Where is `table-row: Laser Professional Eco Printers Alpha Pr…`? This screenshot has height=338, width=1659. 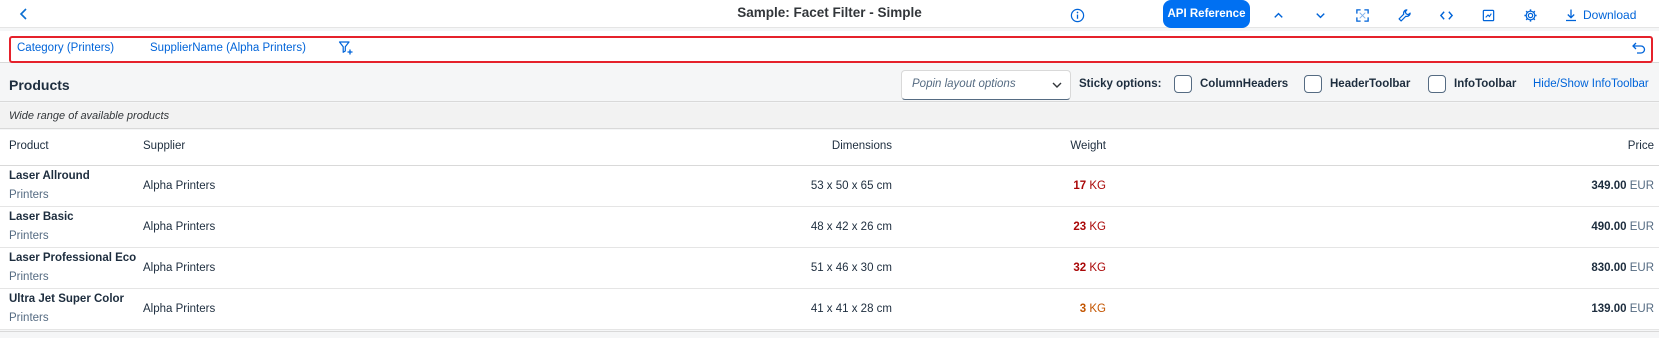 table-row: Laser Professional Eco Printers Alpha Pr… is located at coordinates (829, 268).